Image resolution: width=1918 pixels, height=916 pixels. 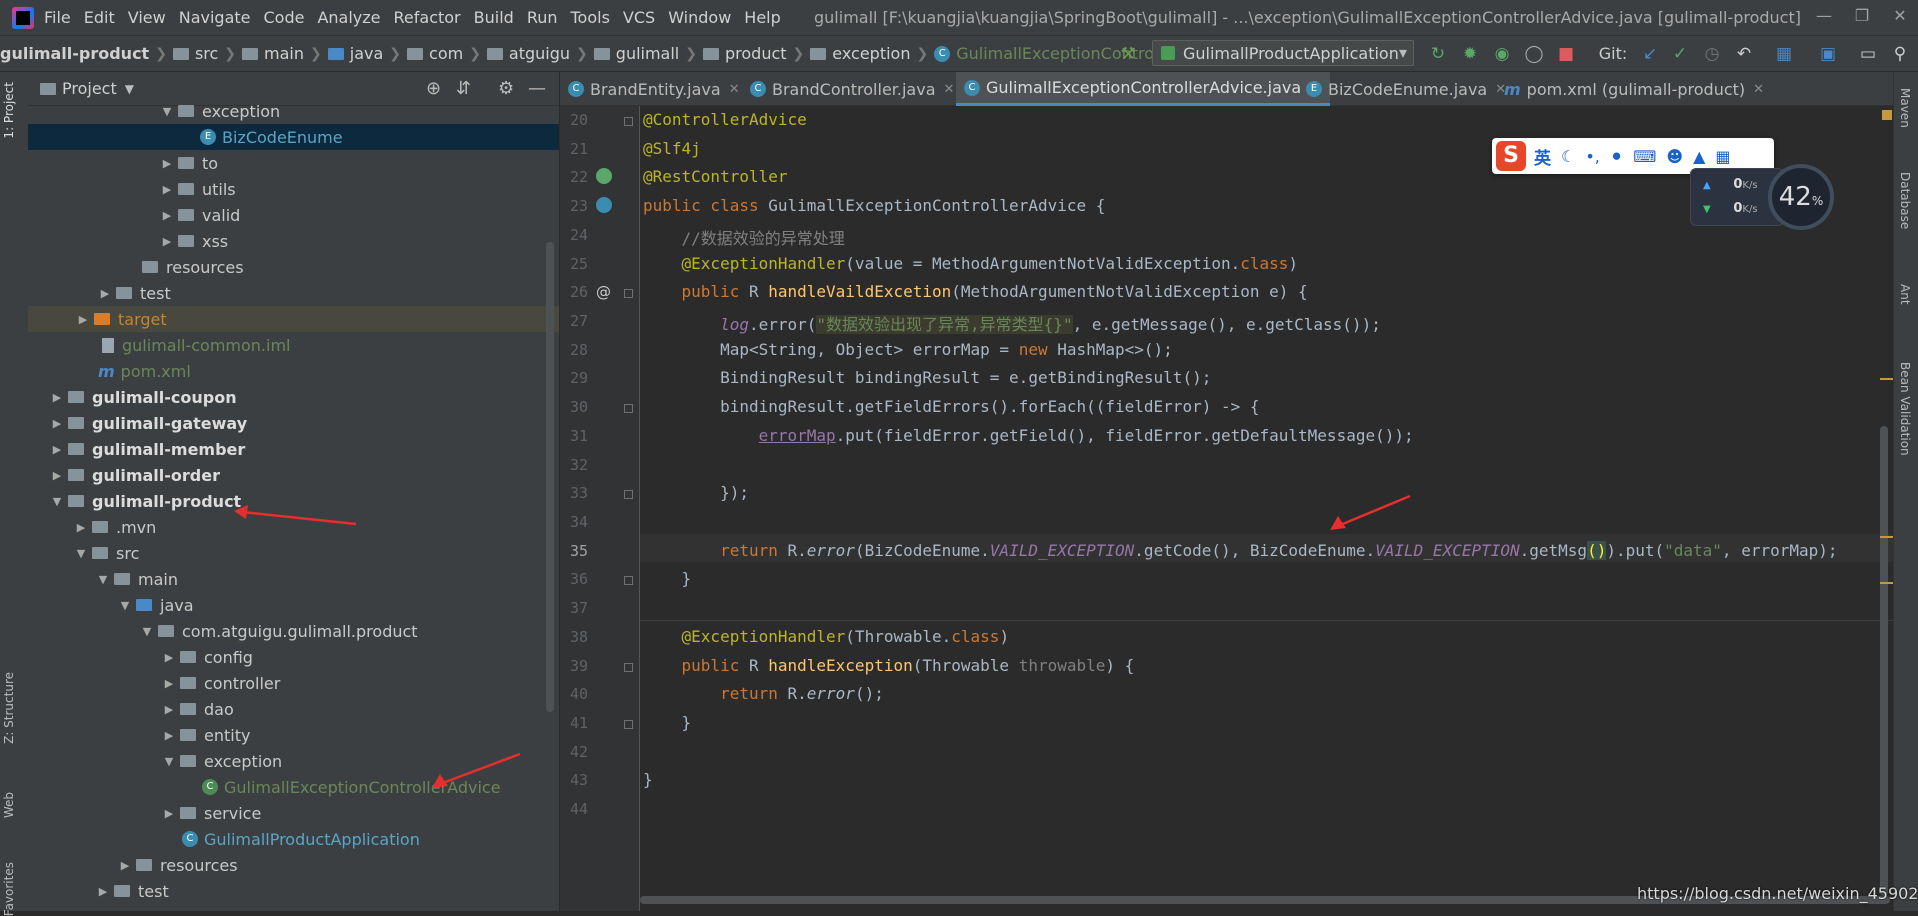 What do you see at coordinates (293, 241) in the screenshot?
I see `tree-item: ▶ xss` at bounding box center [293, 241].